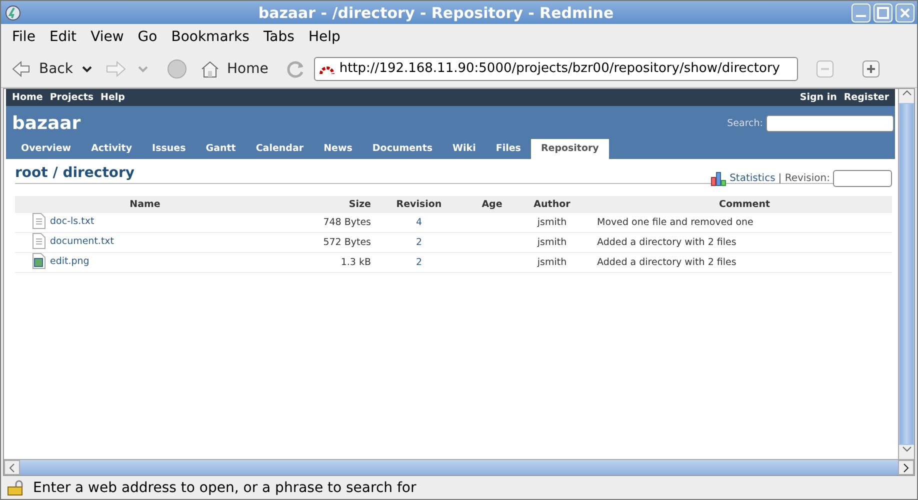 The height and width of the screenshot is (500, 918). What do you see at coordinates (45, 68) in the screenshot?
I see `back-button: Back` at bounding box center [45, 68].